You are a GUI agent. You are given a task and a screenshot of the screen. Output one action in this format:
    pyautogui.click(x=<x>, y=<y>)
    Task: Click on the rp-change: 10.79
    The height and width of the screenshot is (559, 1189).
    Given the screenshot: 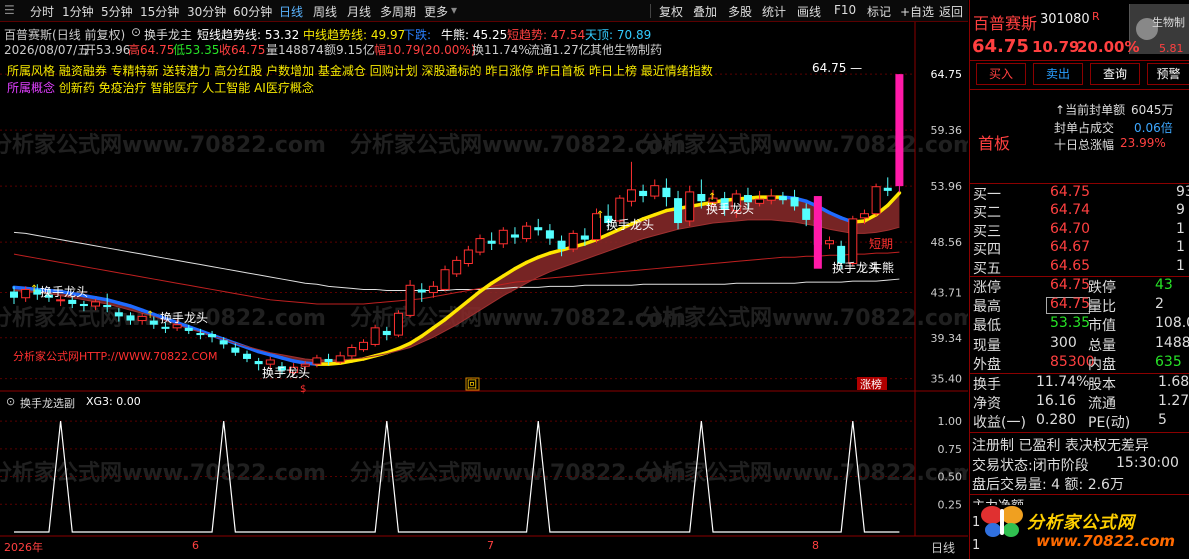 What is the action you would take?
    pyautogui.click(x=1056, y=47)
    